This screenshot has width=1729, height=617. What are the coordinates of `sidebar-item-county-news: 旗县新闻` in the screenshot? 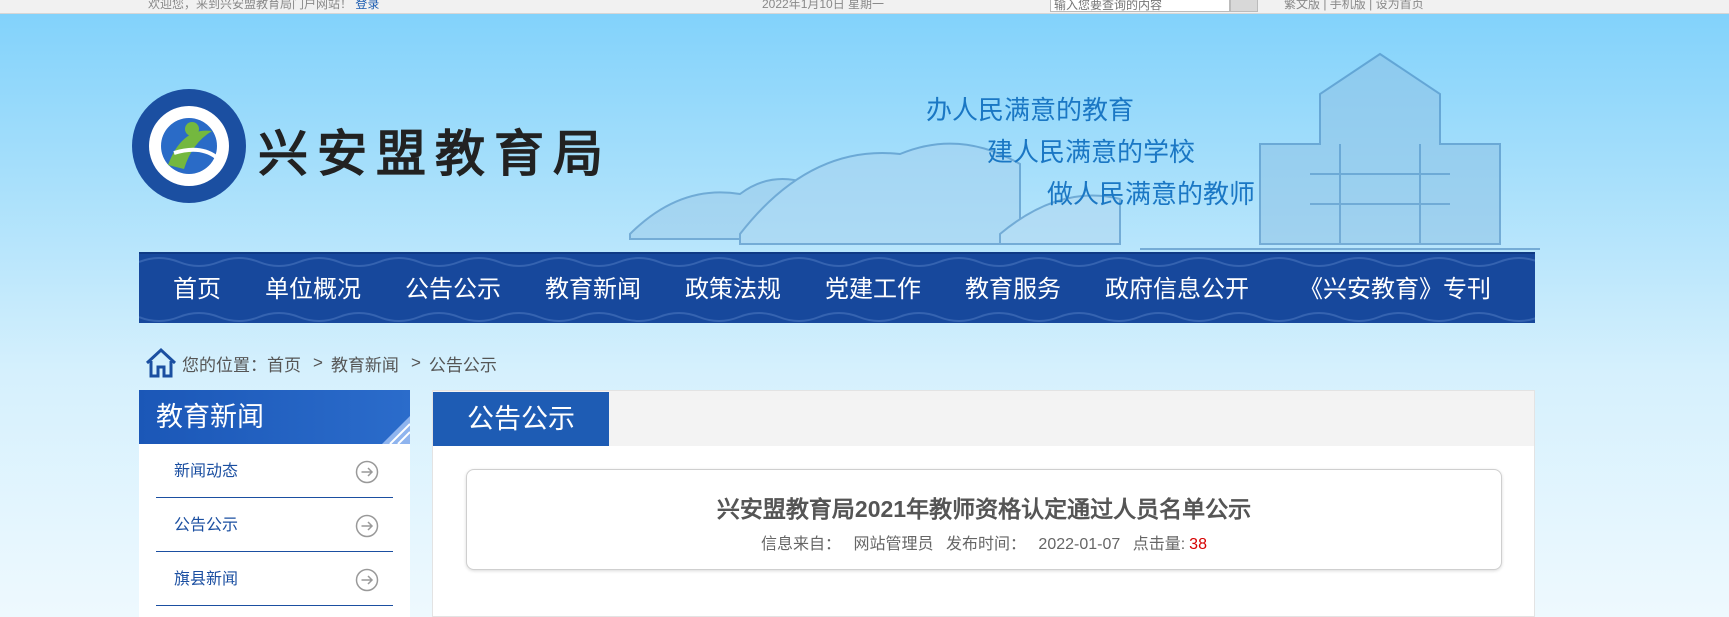 It's located at (274, 579).